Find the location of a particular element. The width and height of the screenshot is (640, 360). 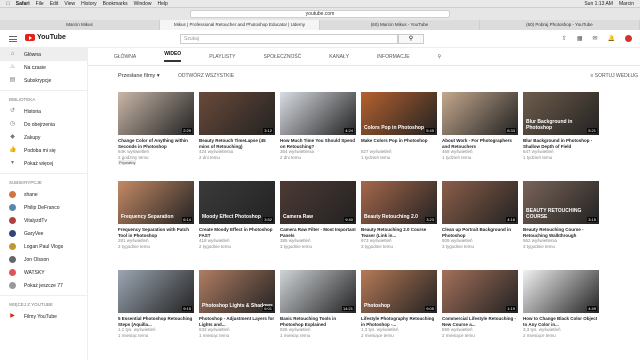

sidebar-item: ▶ Filmy YouTube is located at coordinates (43, 316).